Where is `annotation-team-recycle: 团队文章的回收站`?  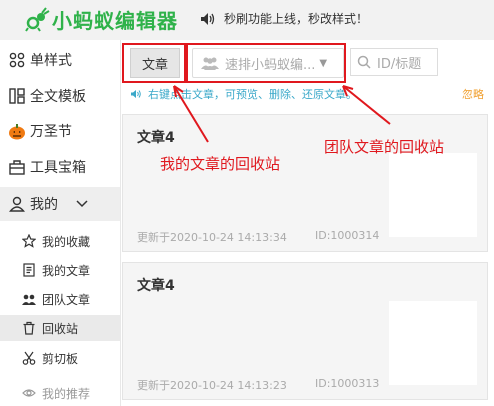 annotation-team-recycle: 团队文章的回收站 is located at coordinates (384, 147).